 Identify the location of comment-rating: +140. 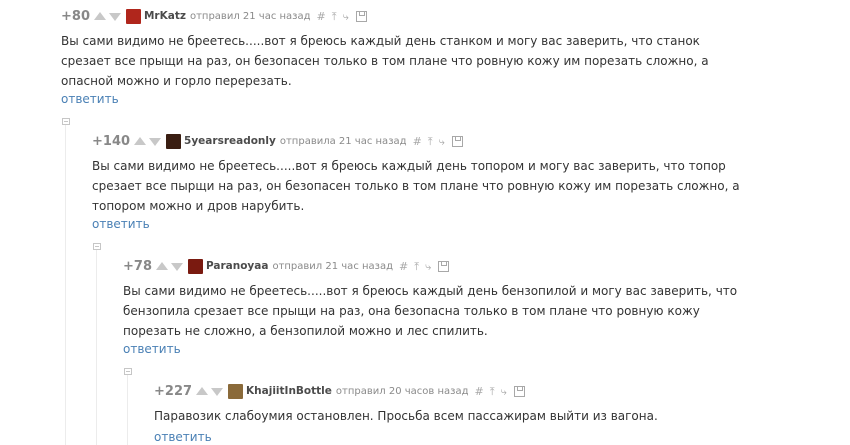
(111, 141).